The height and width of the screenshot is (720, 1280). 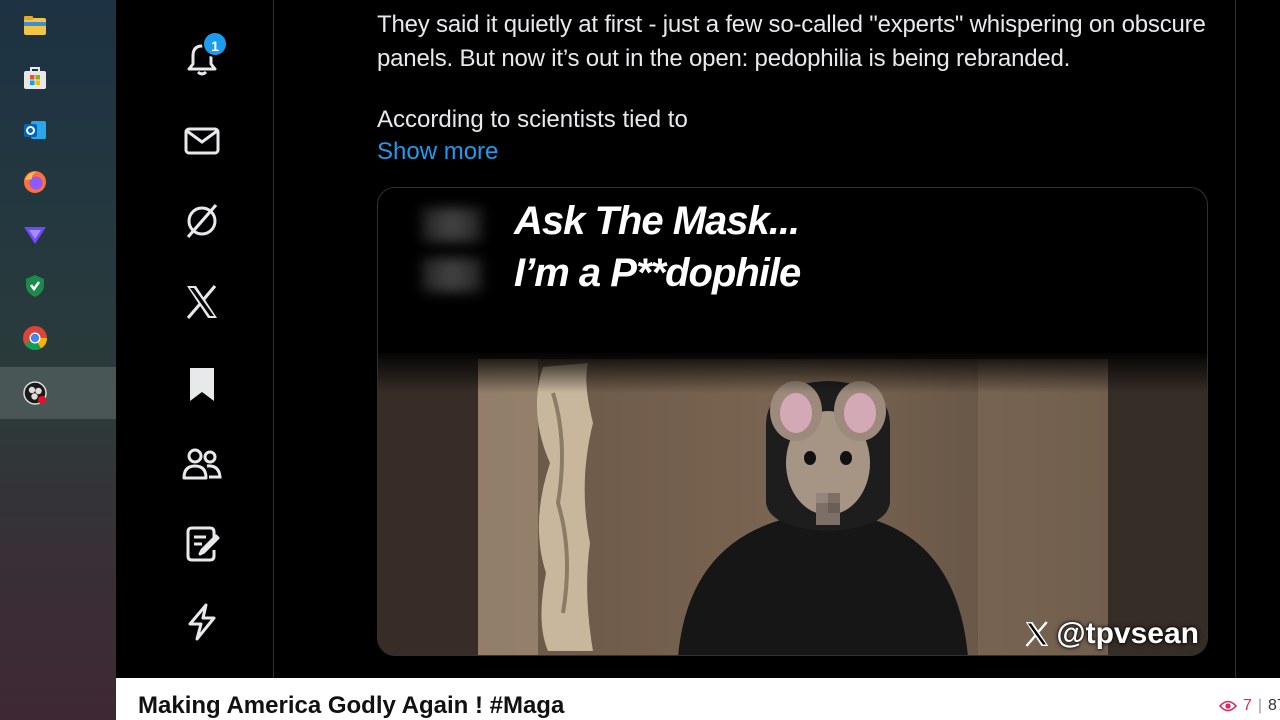 What do you see at coordinates (532, 119) in the screenshot?
I see `post-text-truncated: According to scientists tied to` at bounding box center [532, 119].